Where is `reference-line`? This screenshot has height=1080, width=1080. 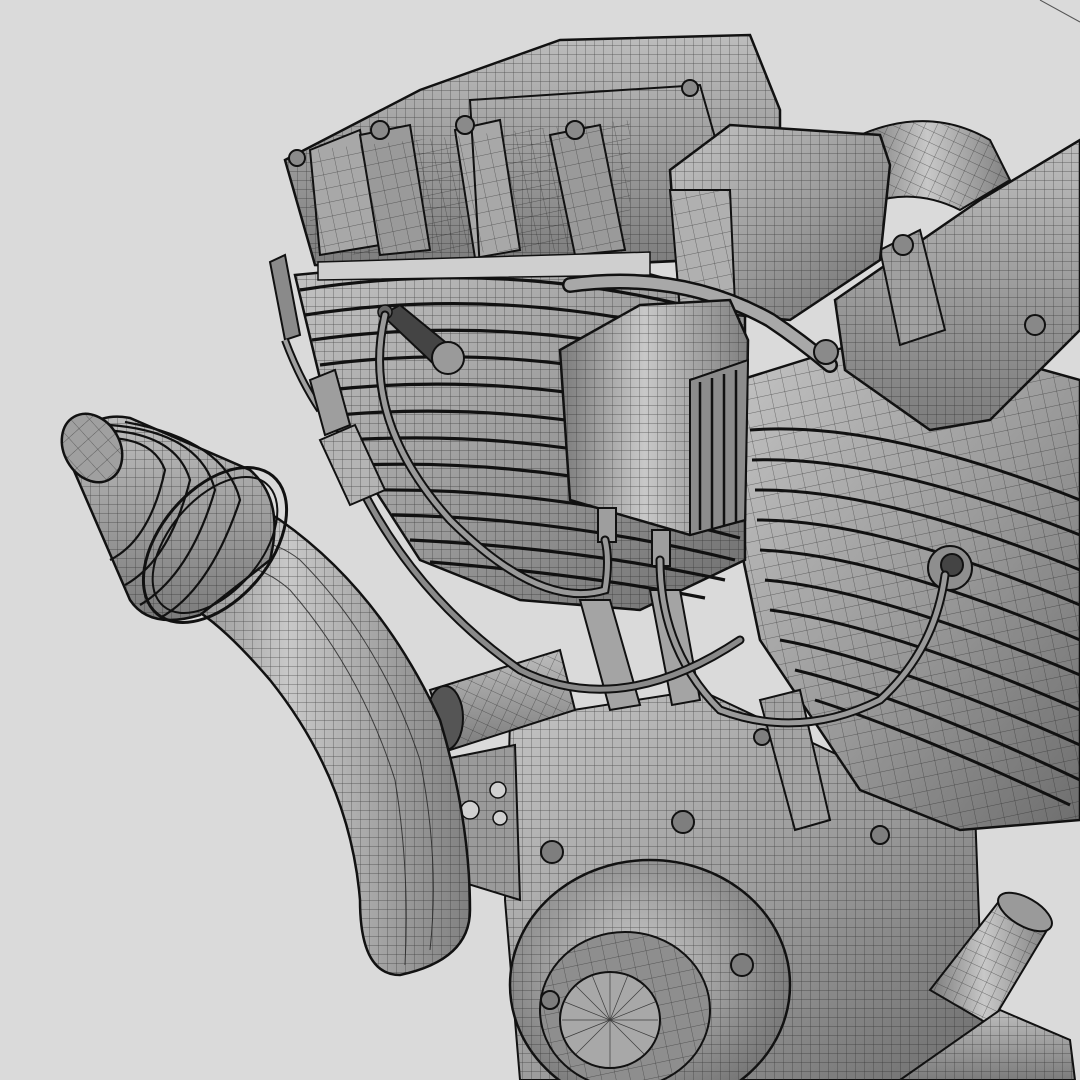 reference-line is located at coordinates (1059, 11).